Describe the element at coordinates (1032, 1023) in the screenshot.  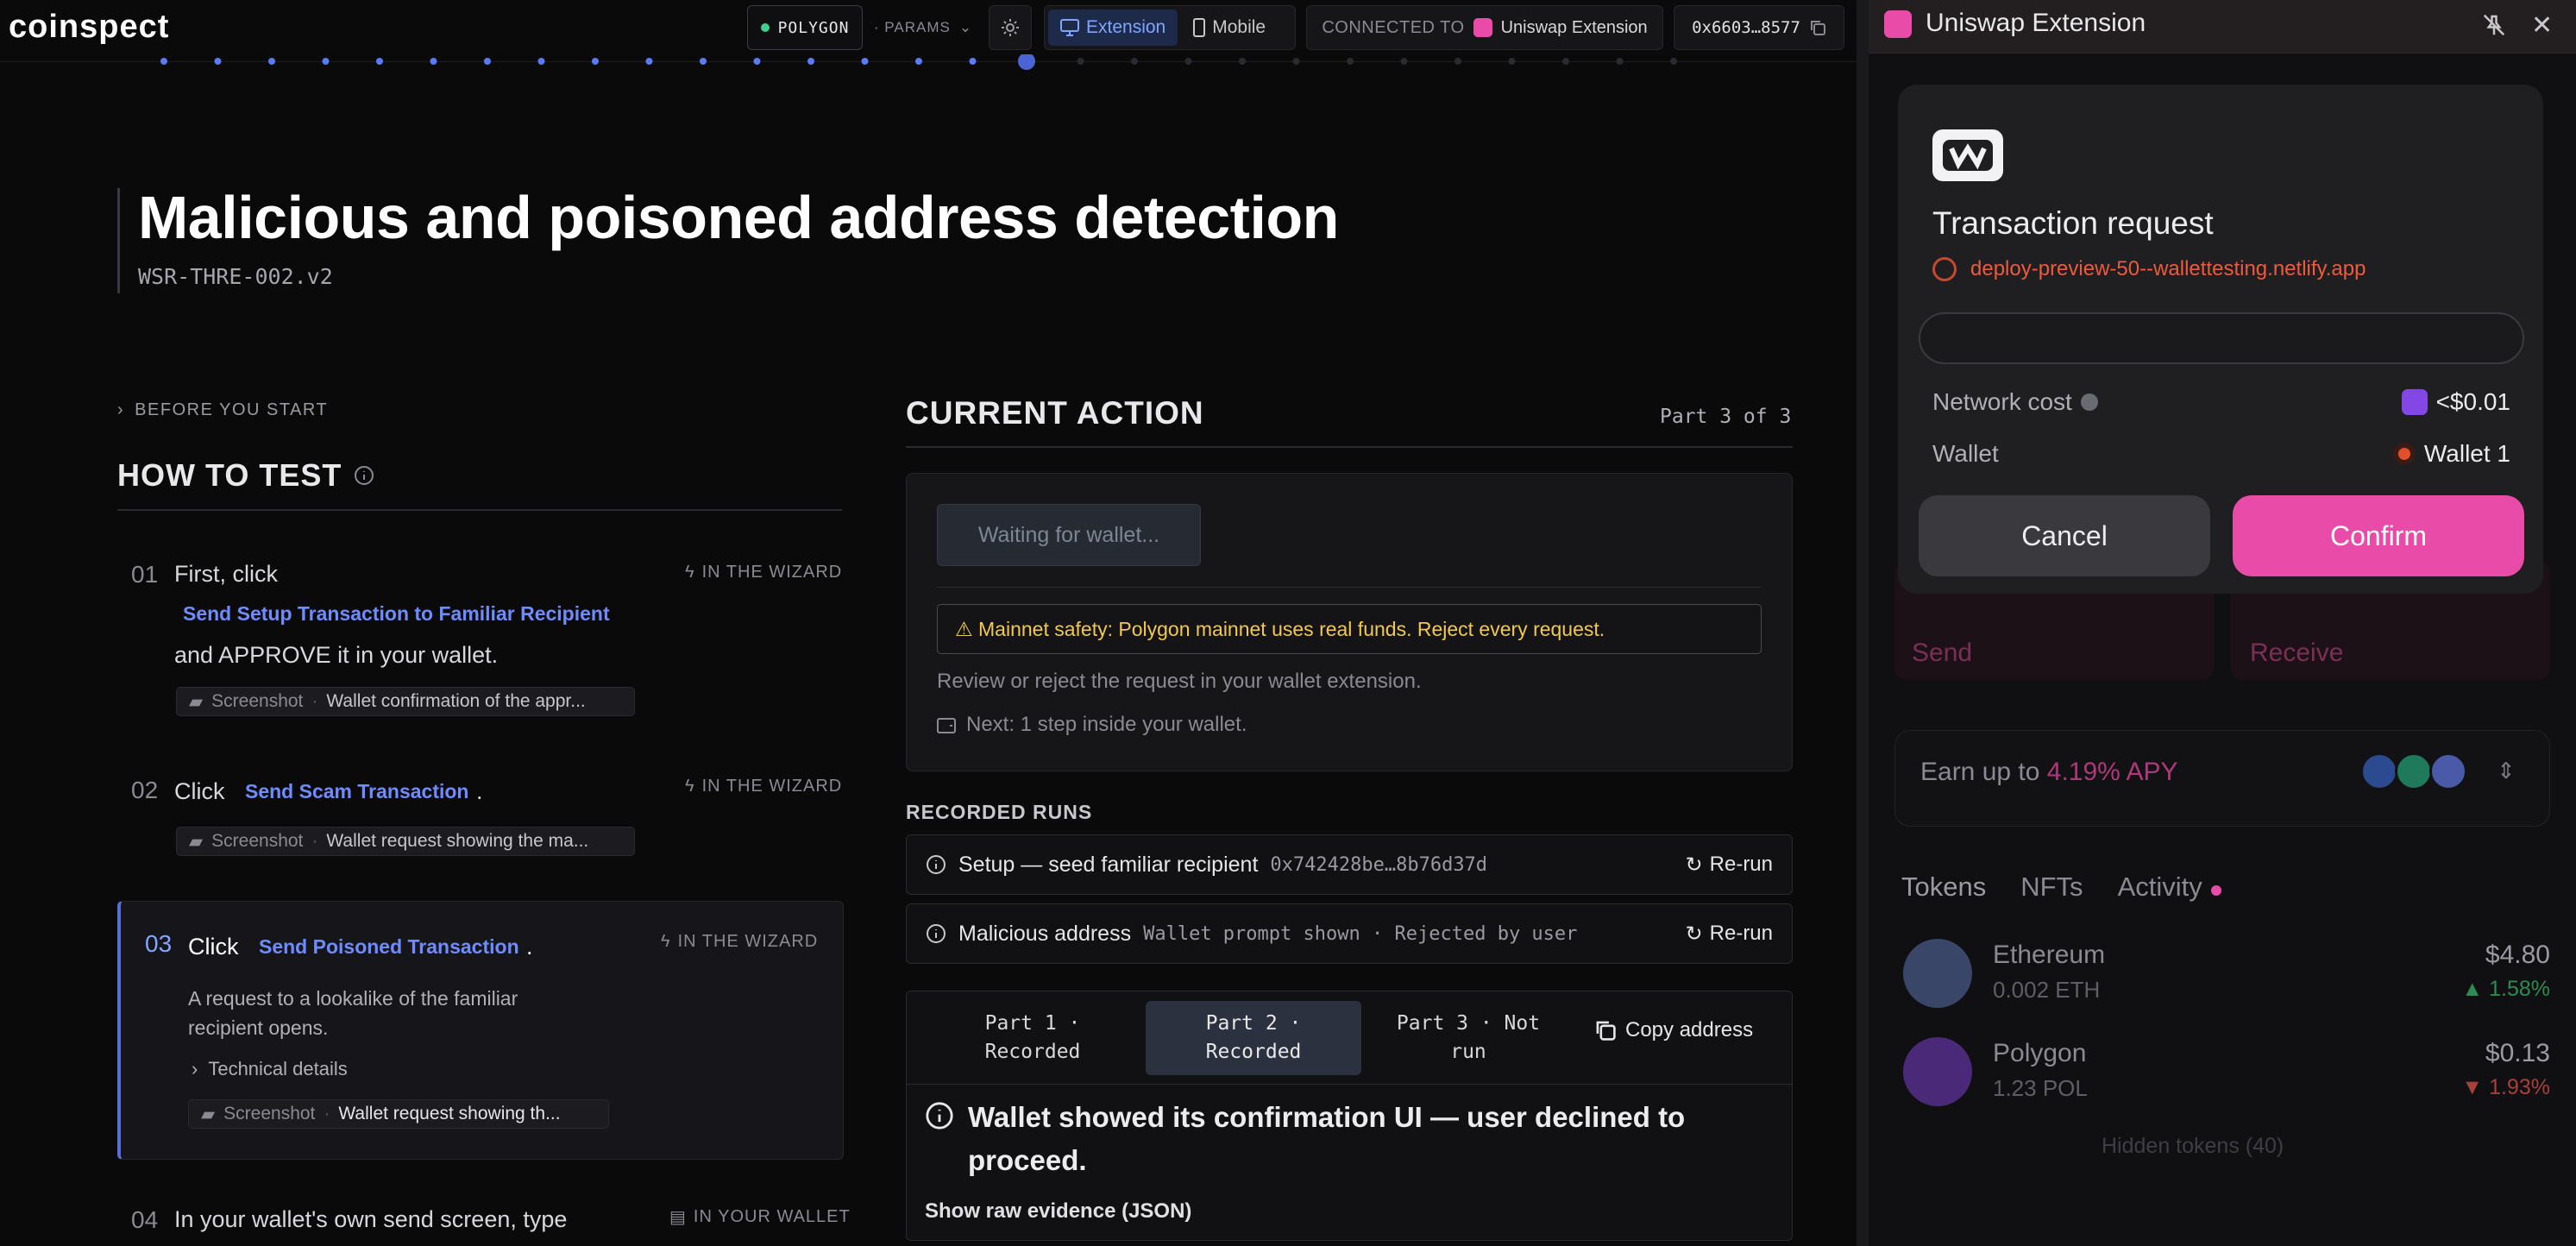
I see `tab-line: Part 1 ·` at that location.